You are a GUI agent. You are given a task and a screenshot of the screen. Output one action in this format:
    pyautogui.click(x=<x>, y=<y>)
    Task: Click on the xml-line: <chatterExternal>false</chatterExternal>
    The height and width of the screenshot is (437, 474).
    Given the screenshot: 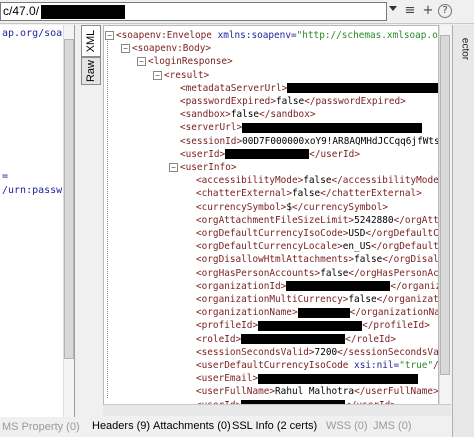 What is the action you would take?
    pyautogui.click(x=309, y=193)
    